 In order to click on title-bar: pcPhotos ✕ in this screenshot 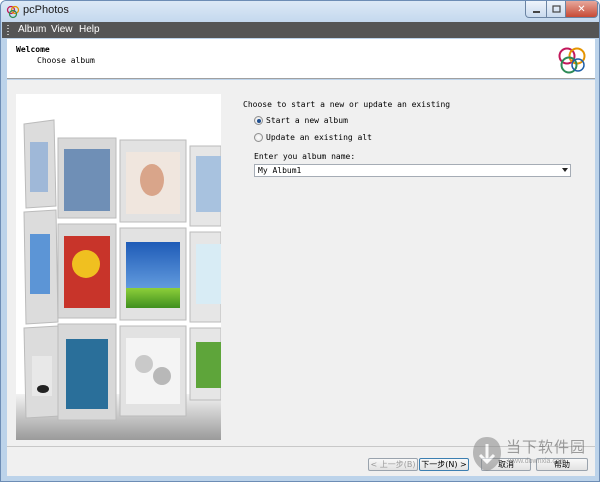, I will do `click(300, 11)`.